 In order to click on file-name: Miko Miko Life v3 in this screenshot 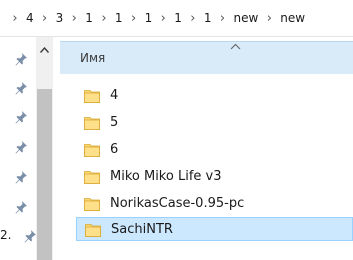, I will do `click(166, 176)`.